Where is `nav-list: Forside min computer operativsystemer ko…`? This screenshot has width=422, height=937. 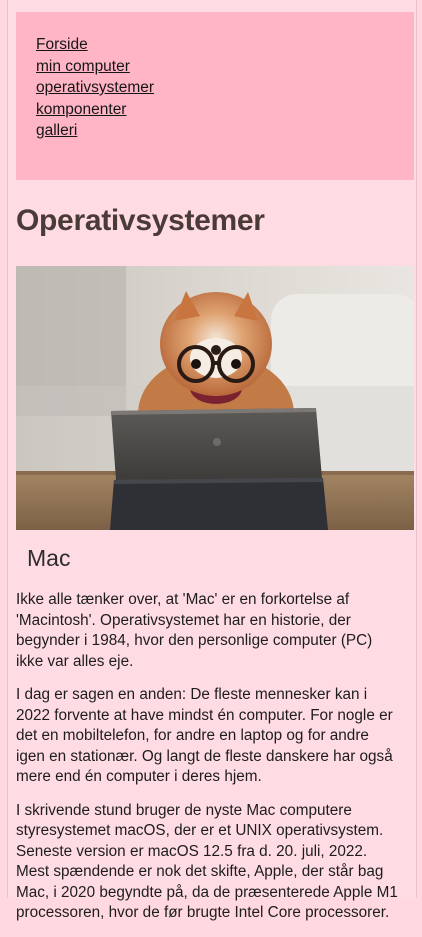 nav-list: Forside min computer operativsystemer ko… is located at coordinates (215, 77).